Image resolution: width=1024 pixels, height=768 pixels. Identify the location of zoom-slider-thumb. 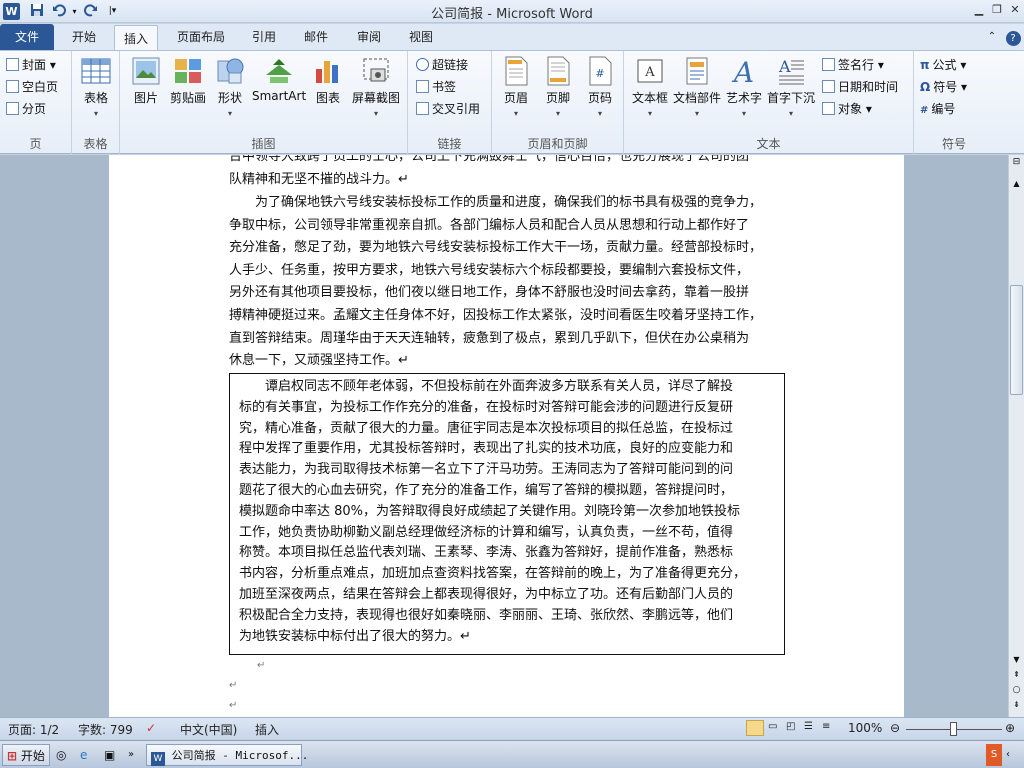
(953, 729).